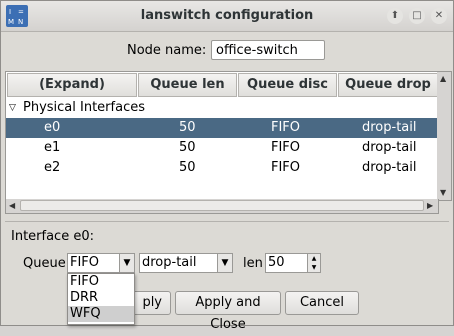 The height and width of the screenshot is (336, 454). I want to click on cancel-button: Cancel, so click(322, 303).